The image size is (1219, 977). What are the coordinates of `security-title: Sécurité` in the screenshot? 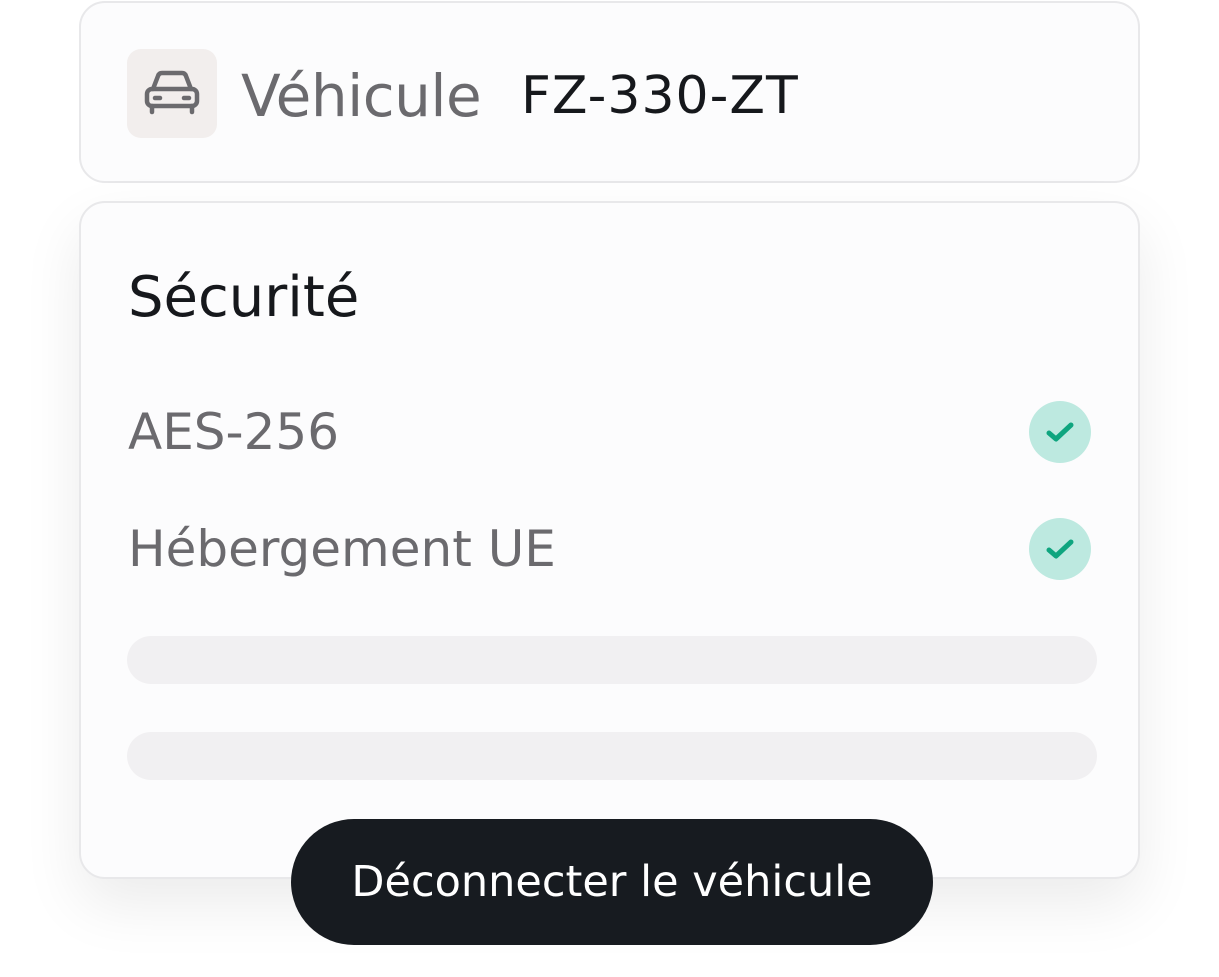 It's located at (244, 297).